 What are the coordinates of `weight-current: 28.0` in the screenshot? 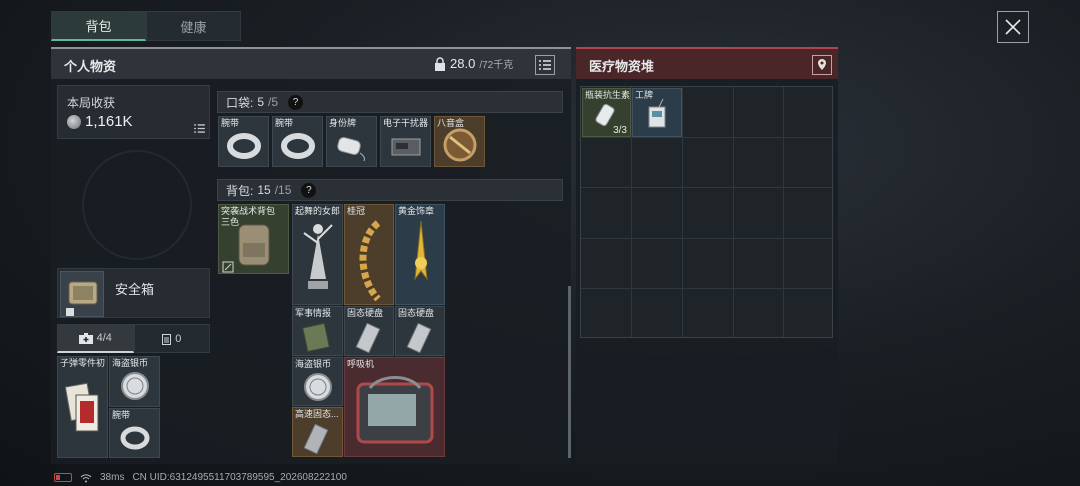 It's located at (463, 63).